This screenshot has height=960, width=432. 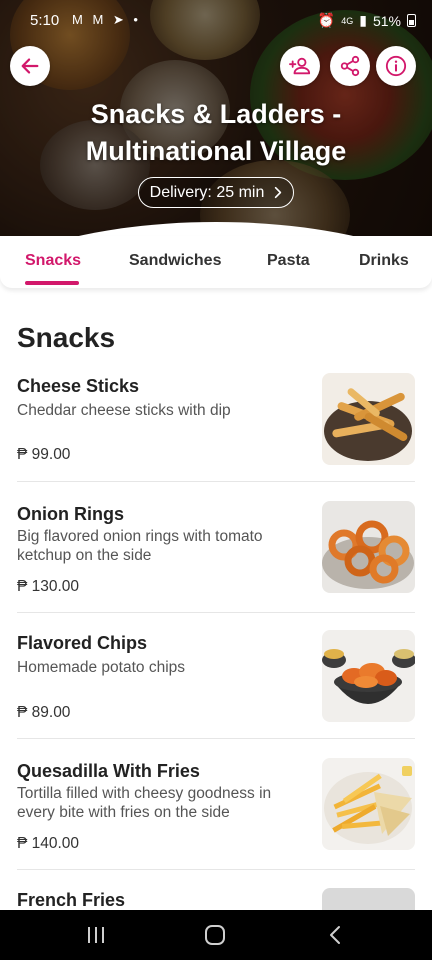 I want to click on cheese-sticks-photo, so click(x=368, y=419).